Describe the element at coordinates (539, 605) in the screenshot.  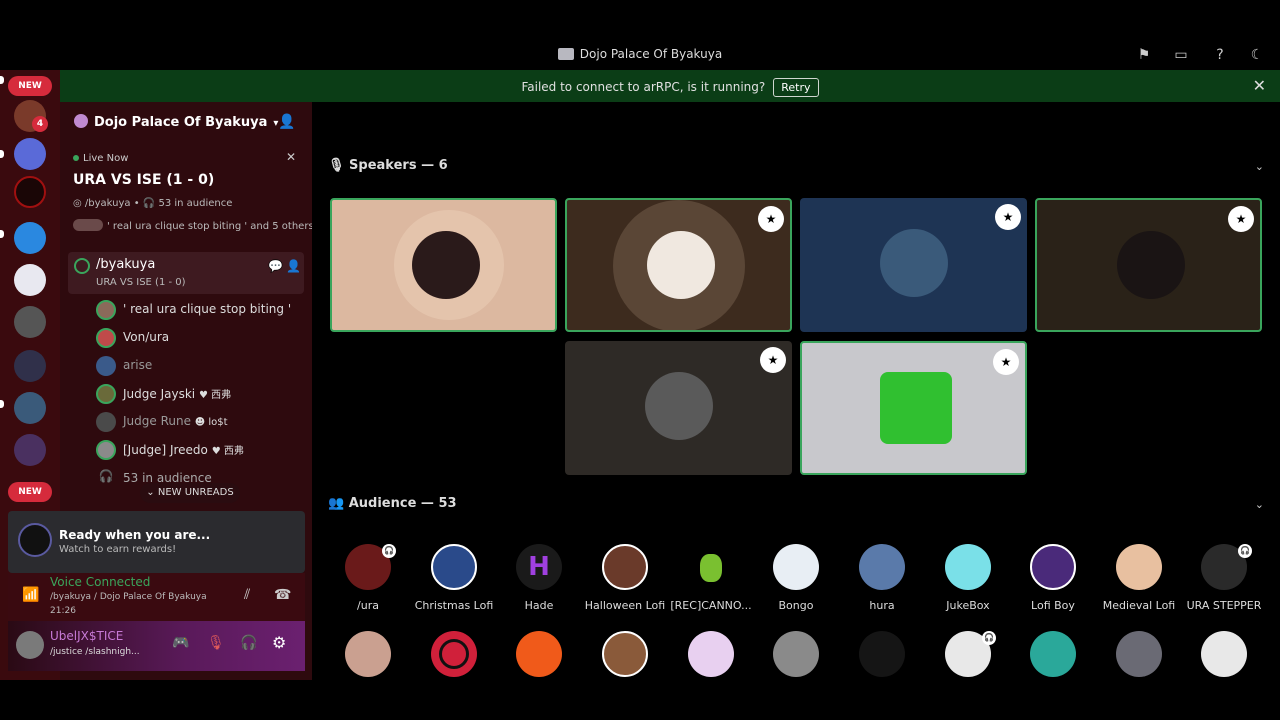
I see `member-name: Hade` at that location.